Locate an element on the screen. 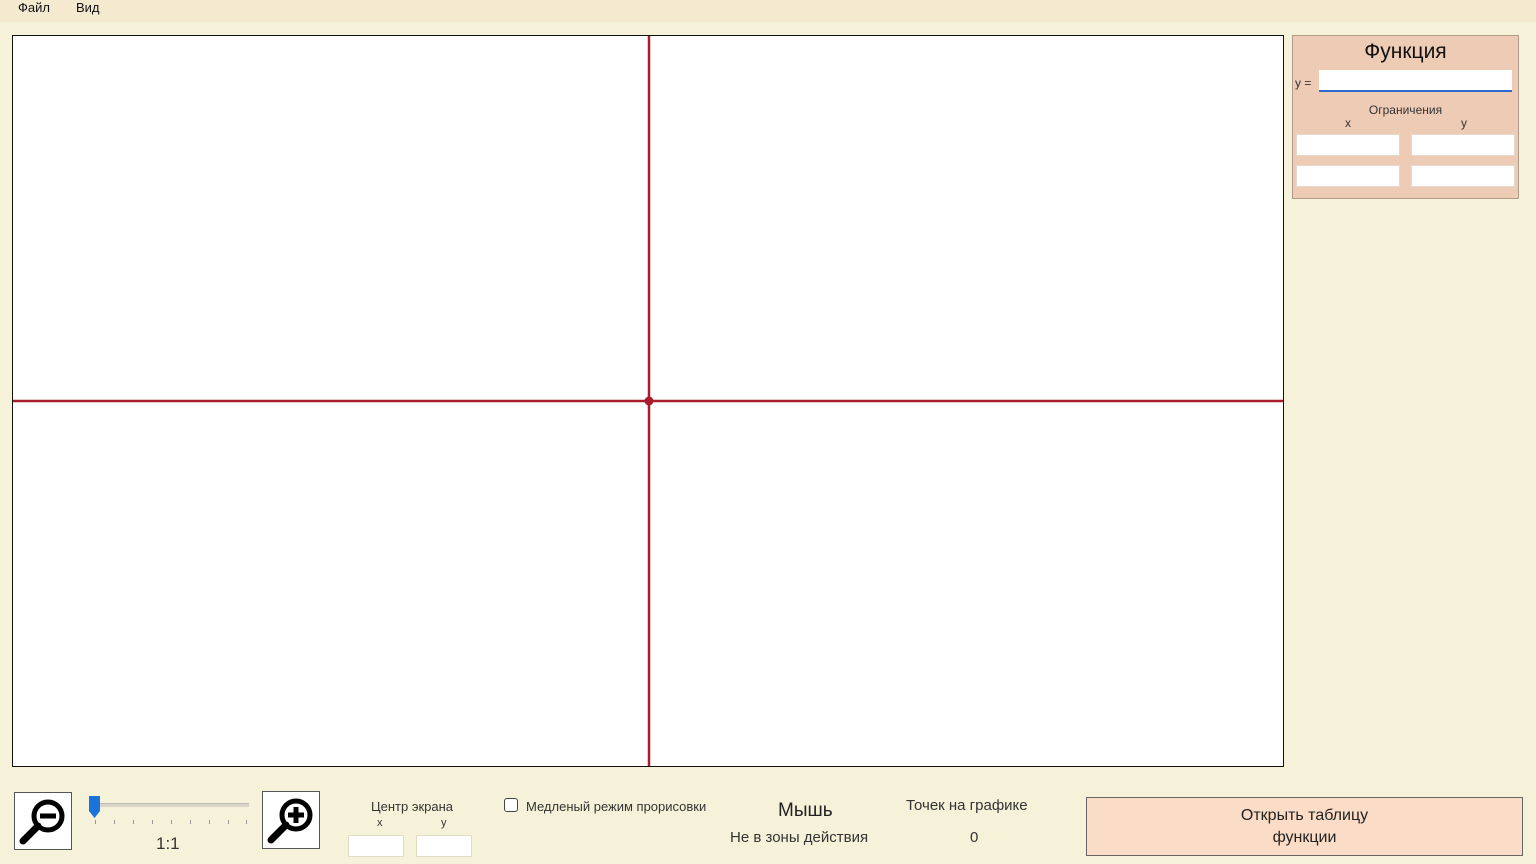  zoom-in-magnifier-icon is located at coordinates (290, 821).